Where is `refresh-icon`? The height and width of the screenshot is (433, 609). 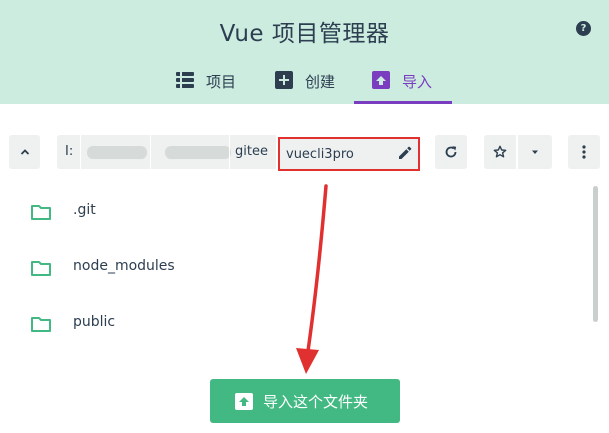
refresh-icon is located at coordinates (451, 152).